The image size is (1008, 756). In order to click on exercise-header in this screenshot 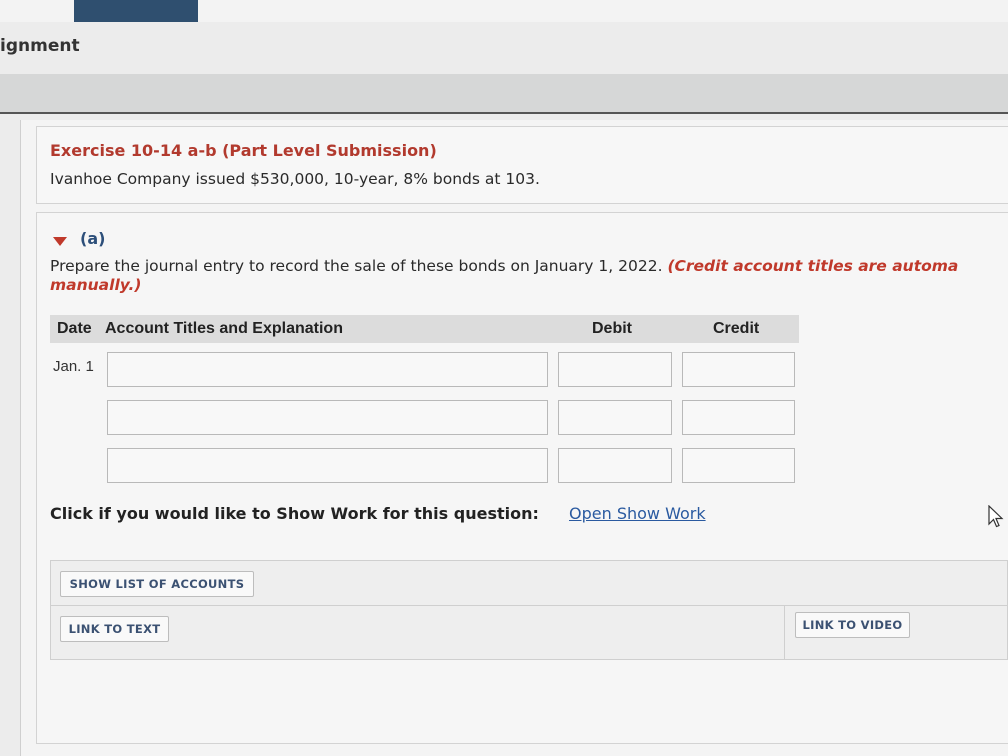, I will do `click(522, 165)`.